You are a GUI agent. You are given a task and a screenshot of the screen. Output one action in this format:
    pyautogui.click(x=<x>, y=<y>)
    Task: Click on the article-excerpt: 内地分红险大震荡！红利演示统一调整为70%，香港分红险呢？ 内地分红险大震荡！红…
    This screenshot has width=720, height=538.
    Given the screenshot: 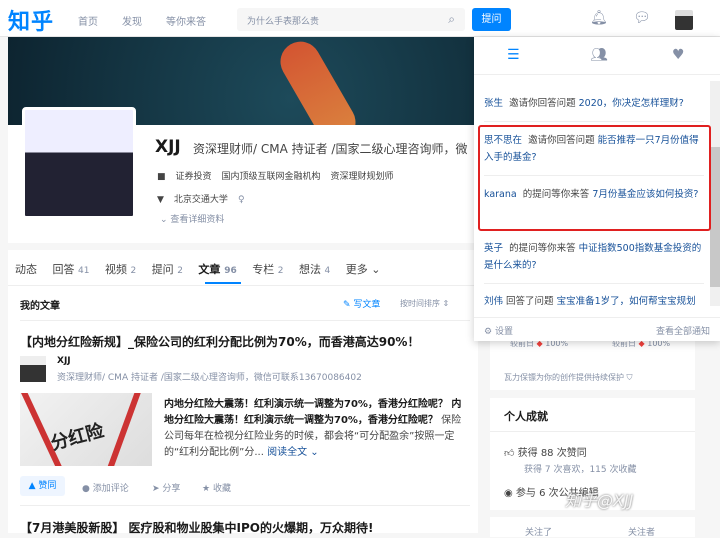 What is the action you would take?
    pyautogui.click(x=316, y=429)
    